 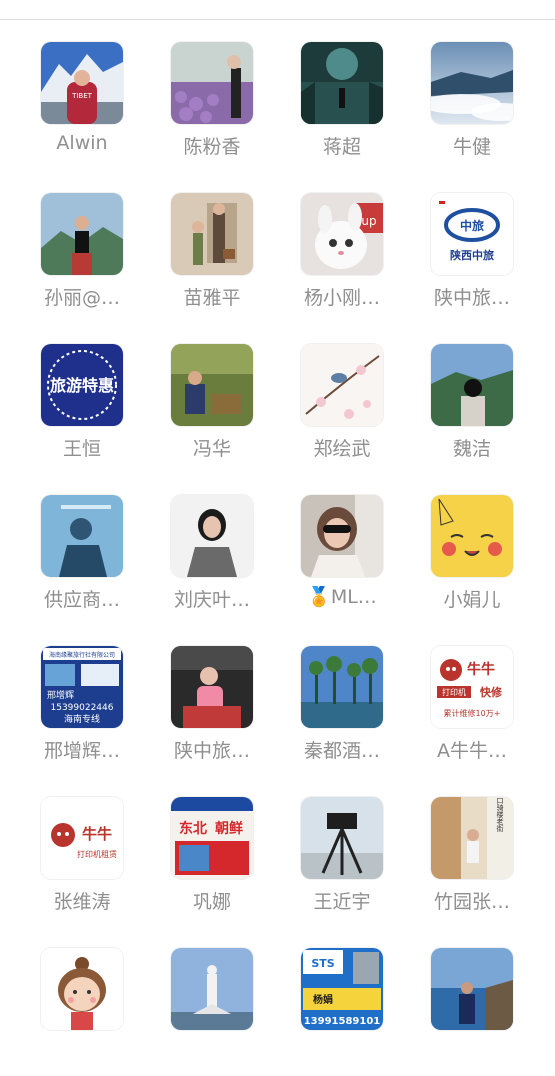 What do you see at coordinates (322, 963) in the screenshot?
I see `svg-text: STS` at bounding box center [322, 963].